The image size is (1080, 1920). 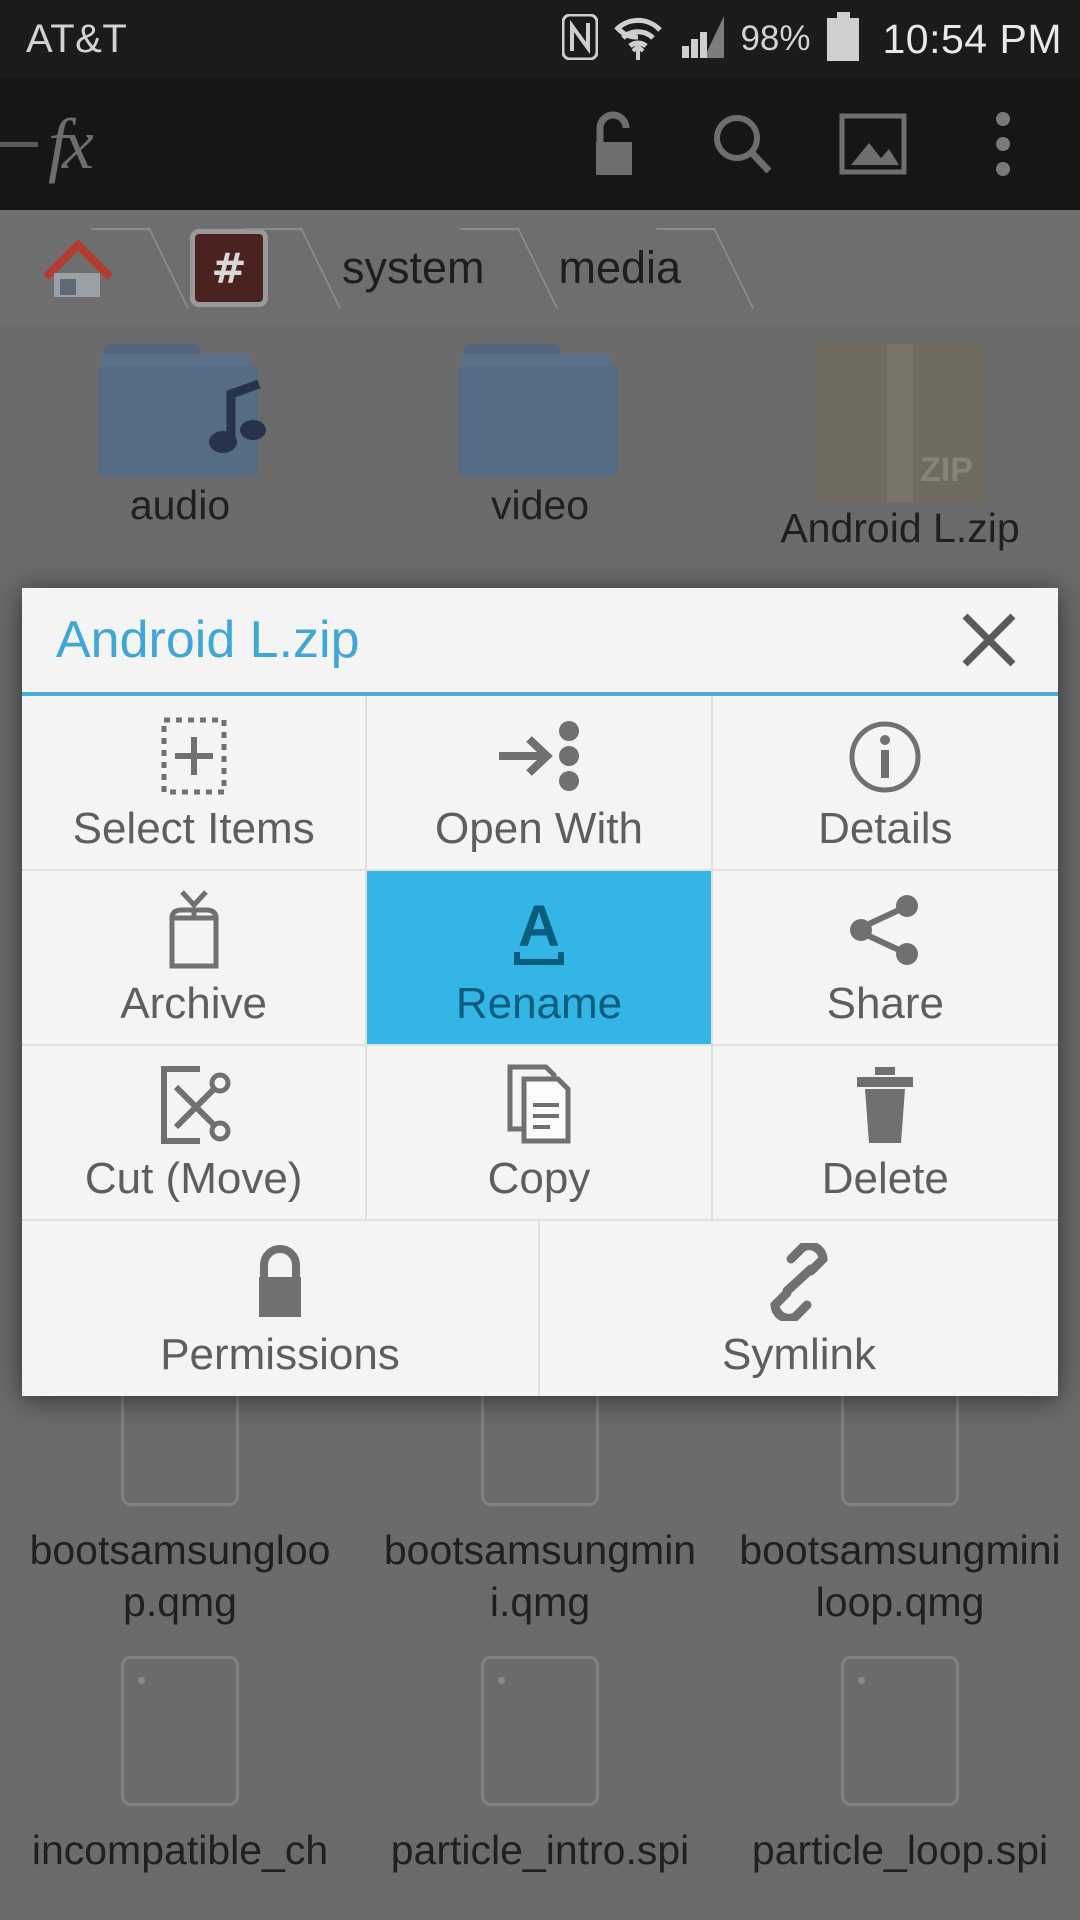 What do you see at coordinates (193, 1178) in the screenshot?
I see `action-label: Cut (Move)` at bounding box center [193, 1178].